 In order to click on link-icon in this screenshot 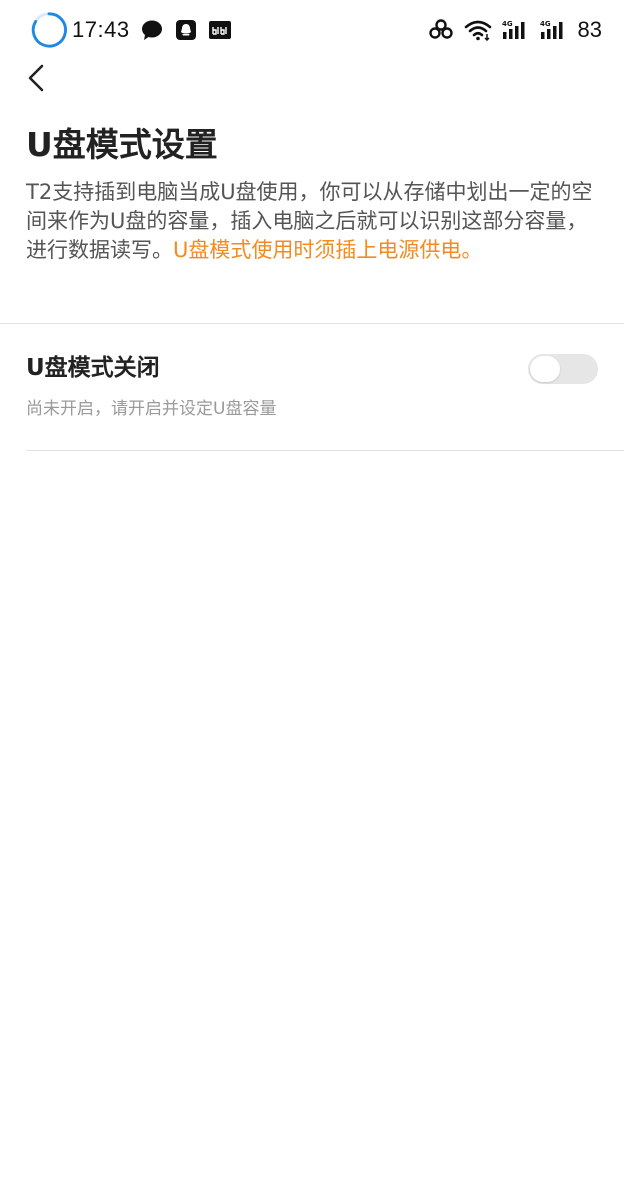, I will do `click(440, 29)`.